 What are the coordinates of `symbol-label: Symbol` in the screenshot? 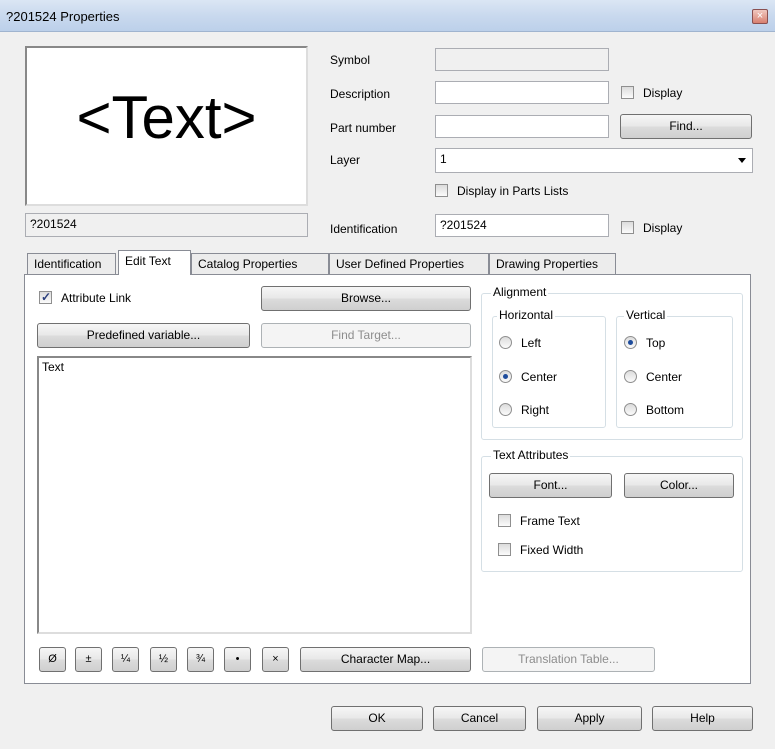 It's located at (350, 60).